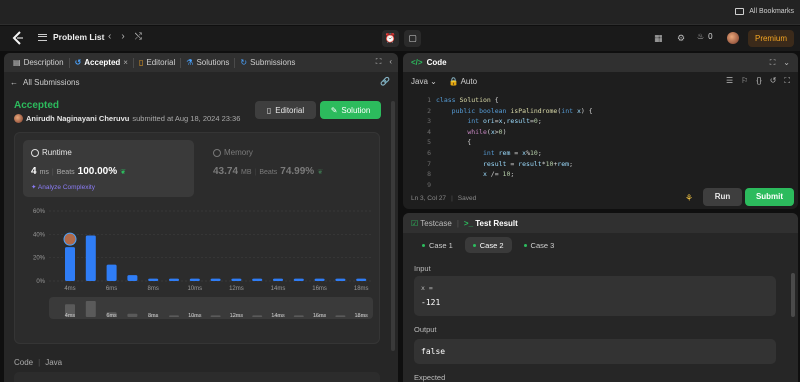  What do you see at coordinates (758, 81) in the screenshot?
I see `braces-icon: {}` at bounding box center [758, 81].